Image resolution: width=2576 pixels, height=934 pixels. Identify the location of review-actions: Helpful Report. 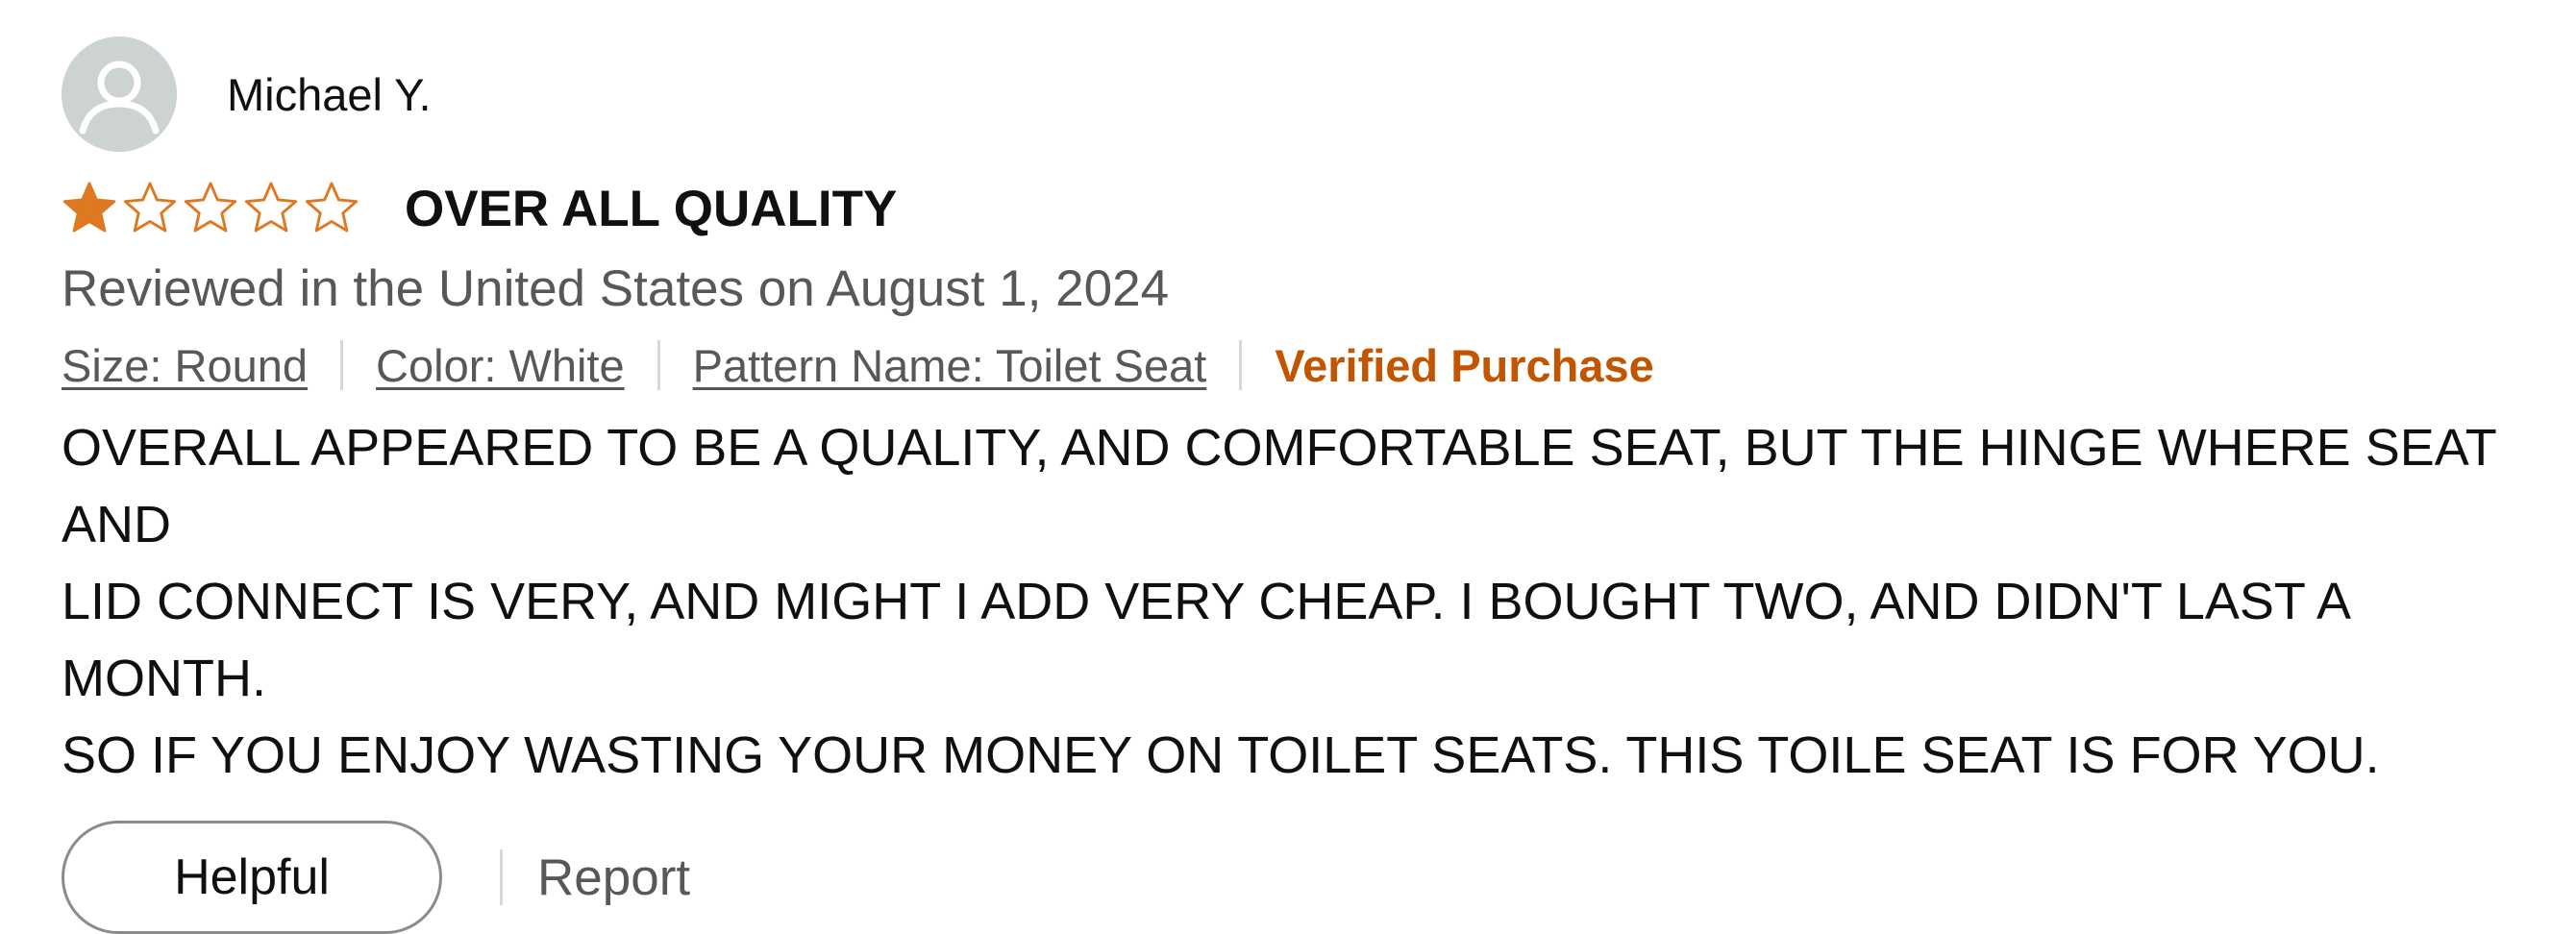
(1311, 878).